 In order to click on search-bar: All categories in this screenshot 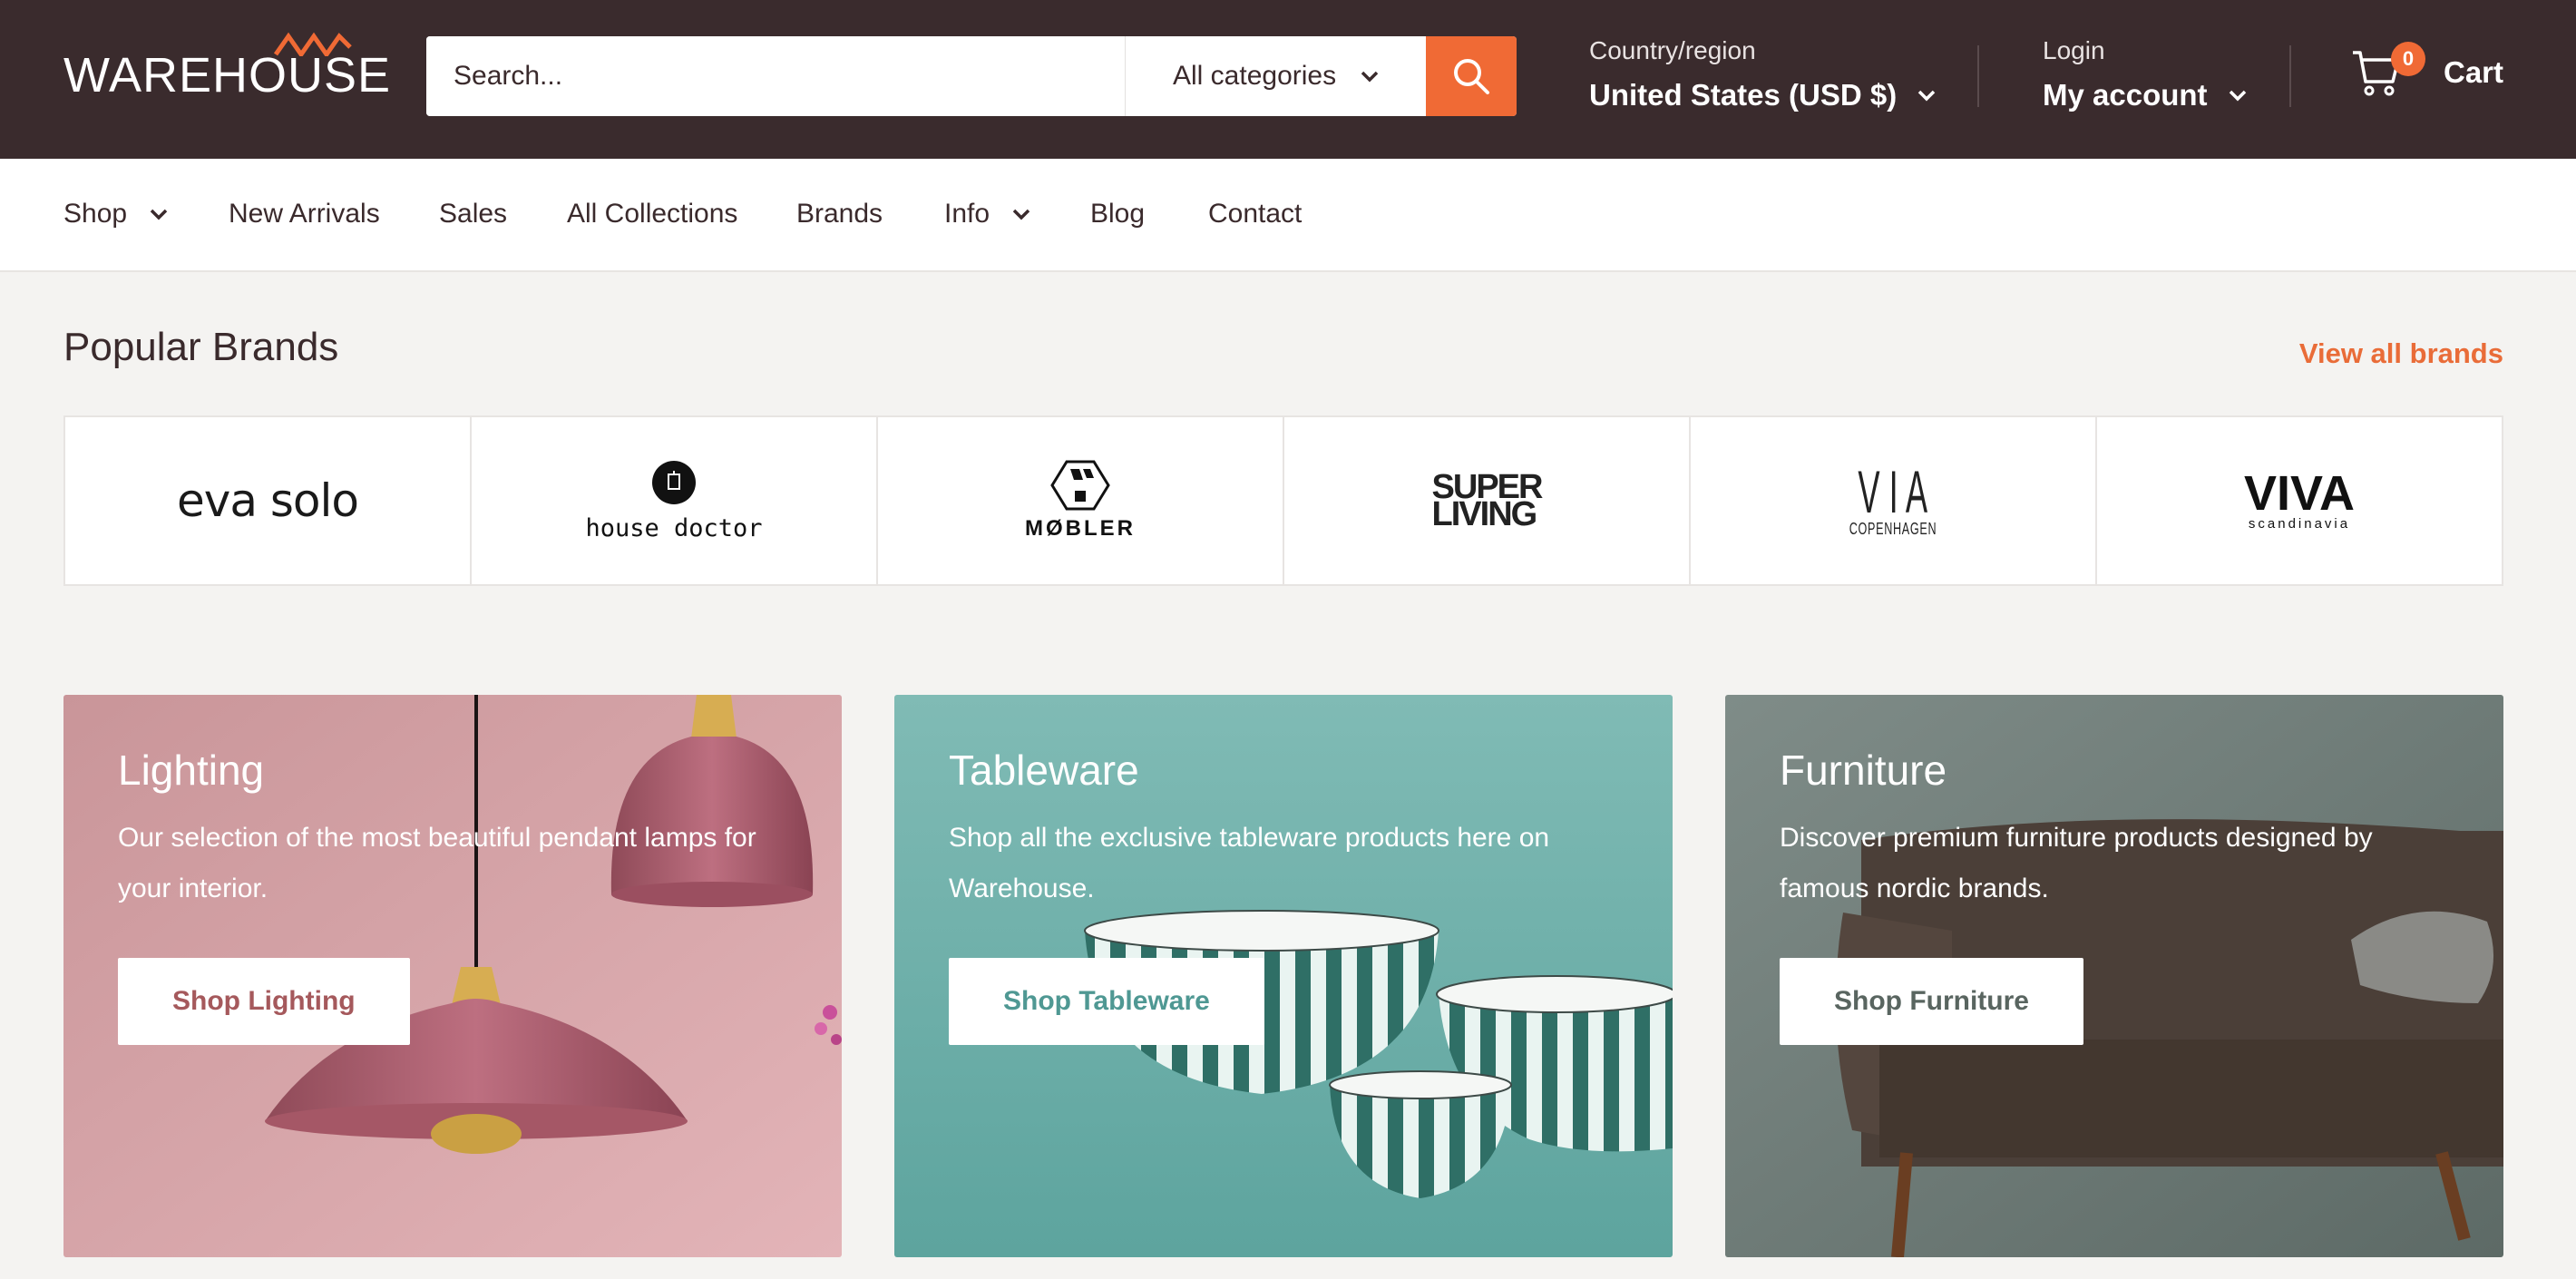, I will do `click(971, 76)`.